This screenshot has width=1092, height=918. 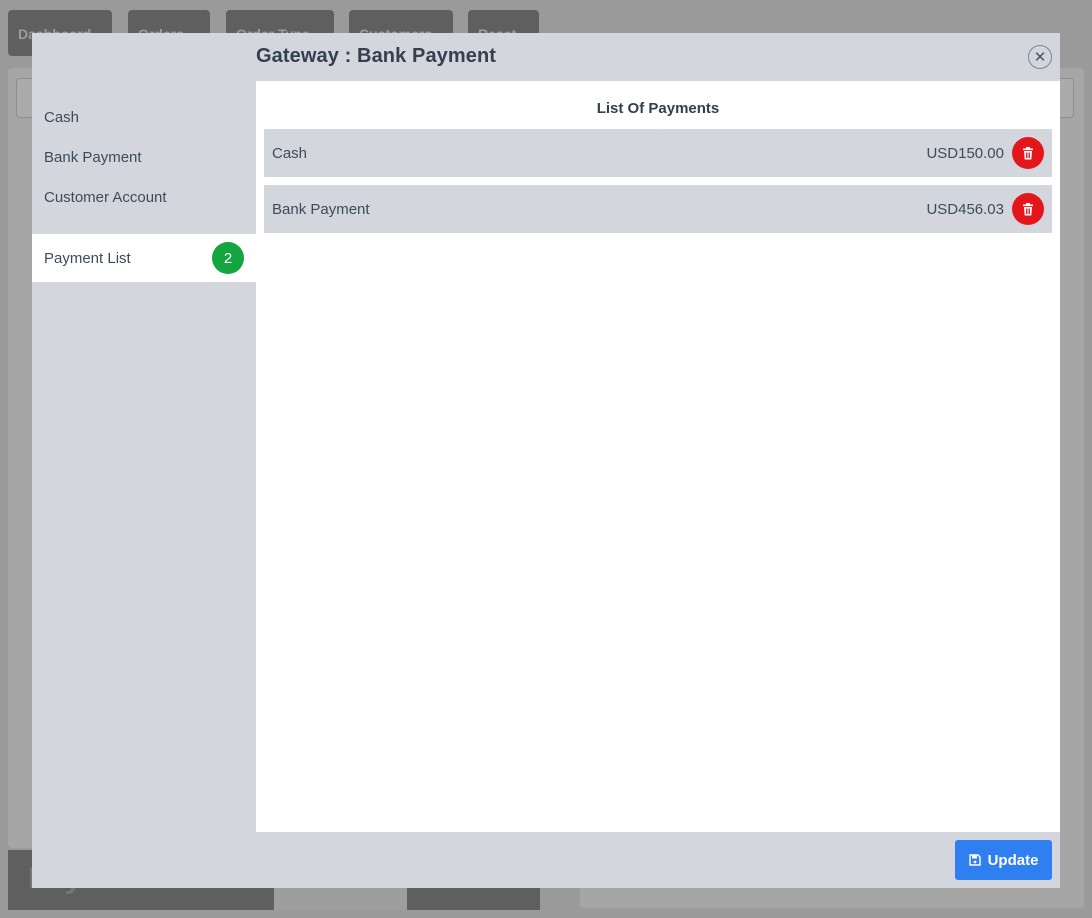 What do you see at coordinates (144, 117) in the screenshot?
I see `sidebar-item-cash: Cash` at bounding box center [144, 117].